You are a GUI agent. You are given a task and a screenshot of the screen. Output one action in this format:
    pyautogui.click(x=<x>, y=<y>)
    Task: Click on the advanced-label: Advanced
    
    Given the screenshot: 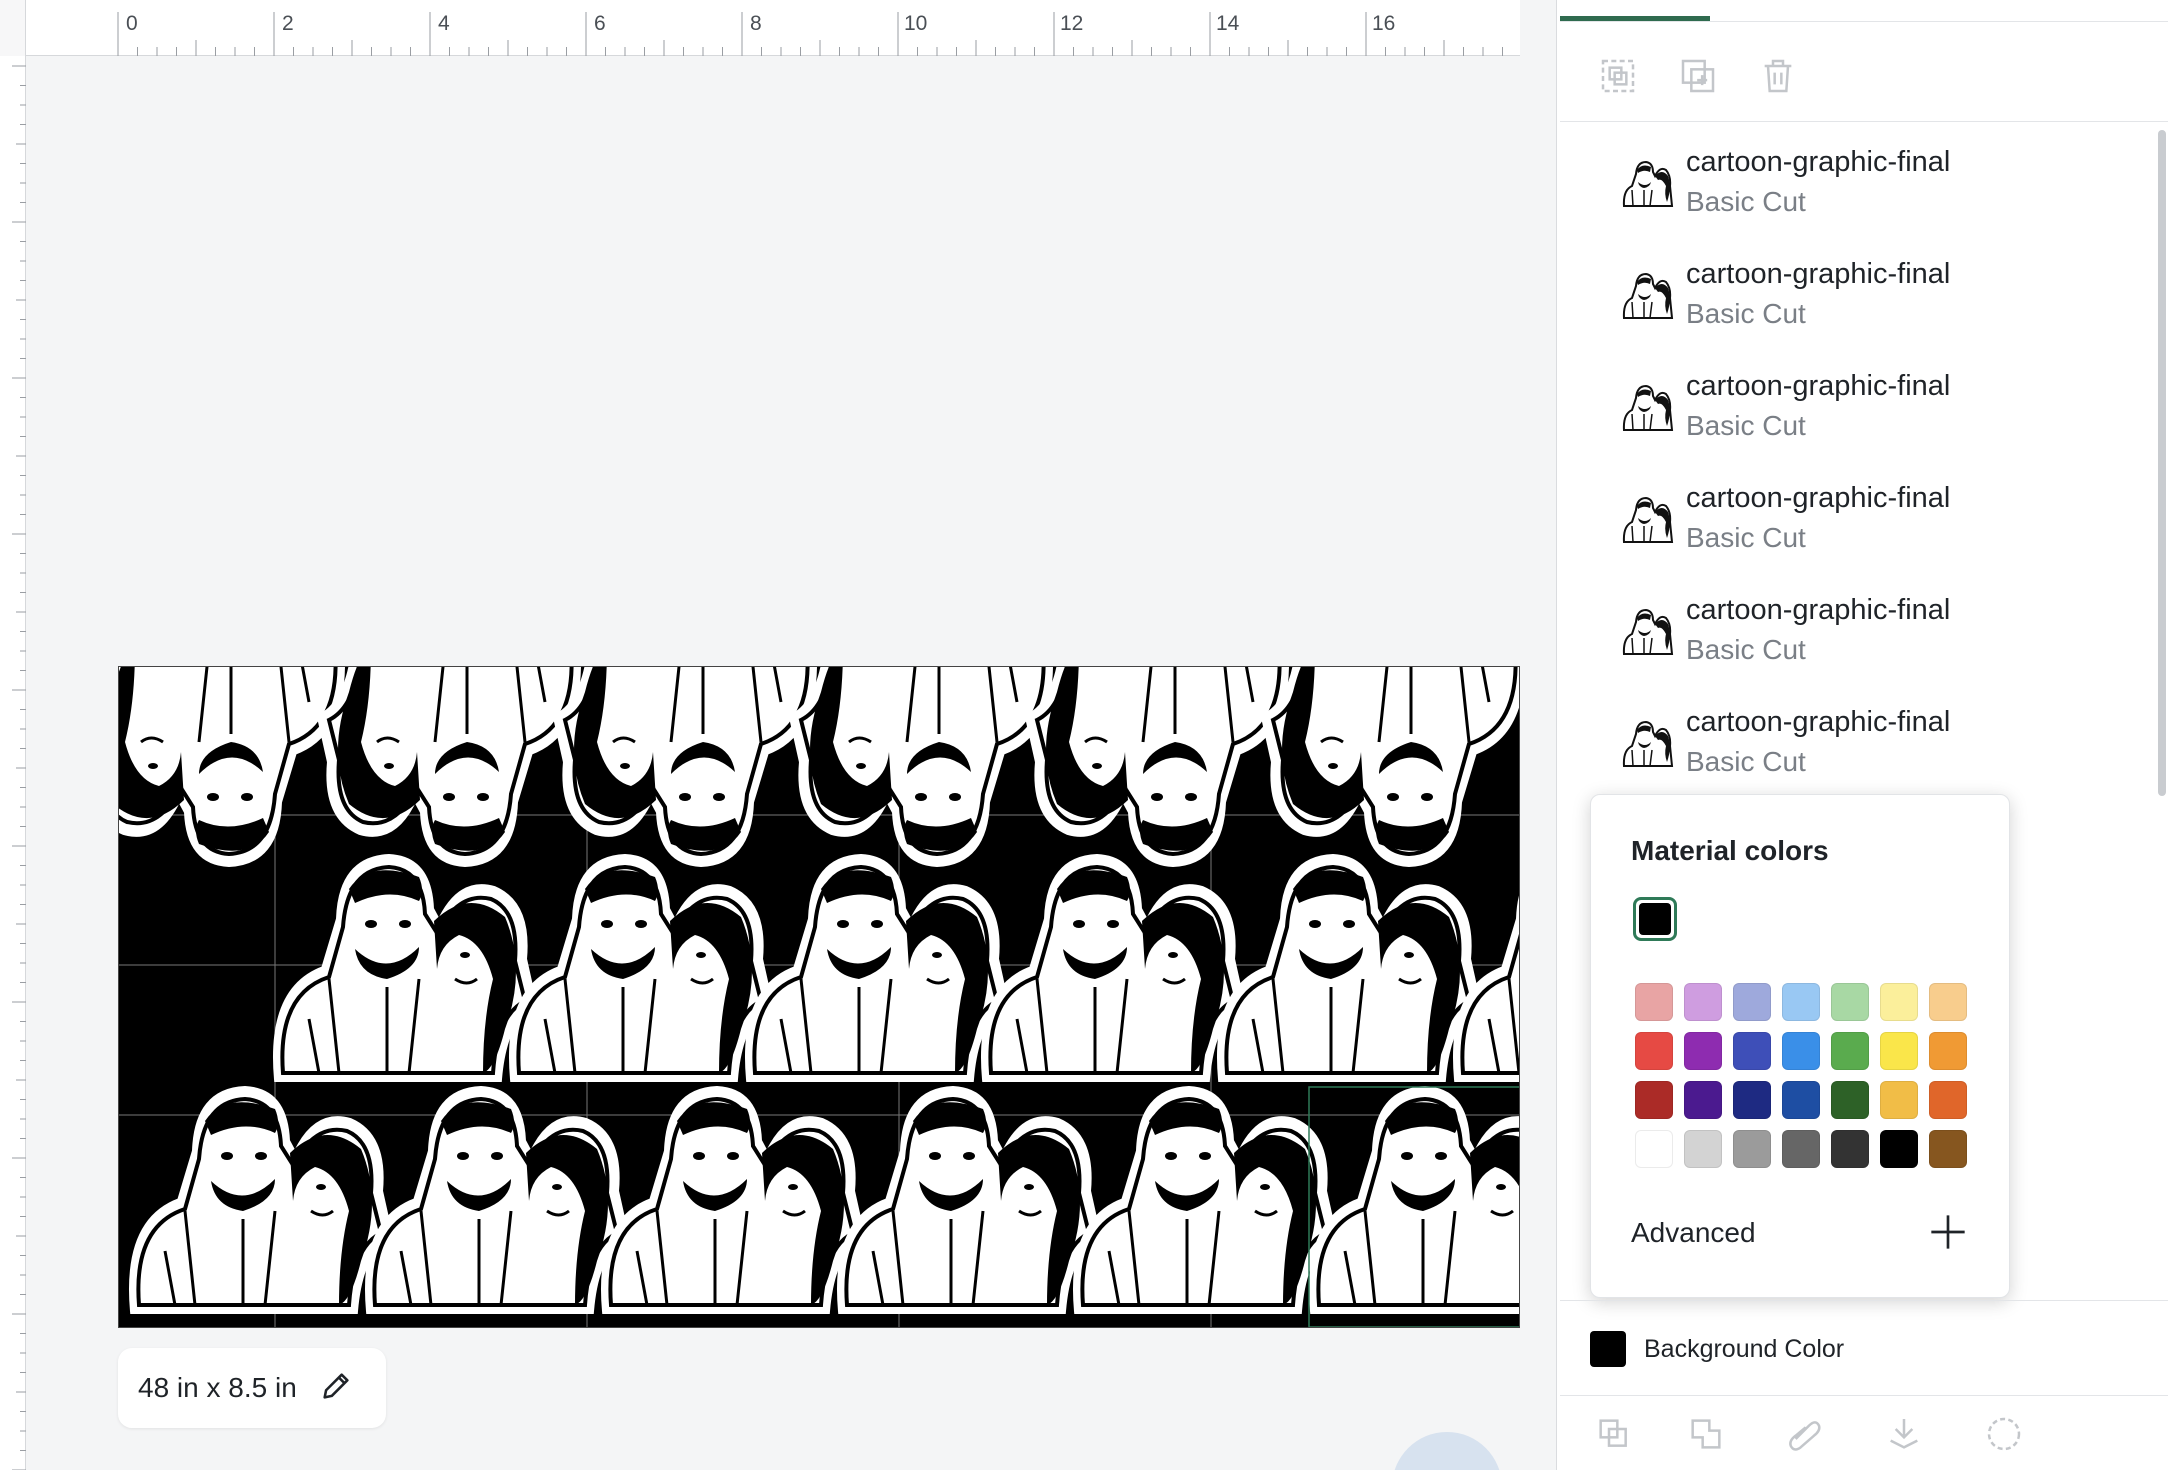 What is the action you would take?
    pyautogui.click(x=1693, y=1233)
    